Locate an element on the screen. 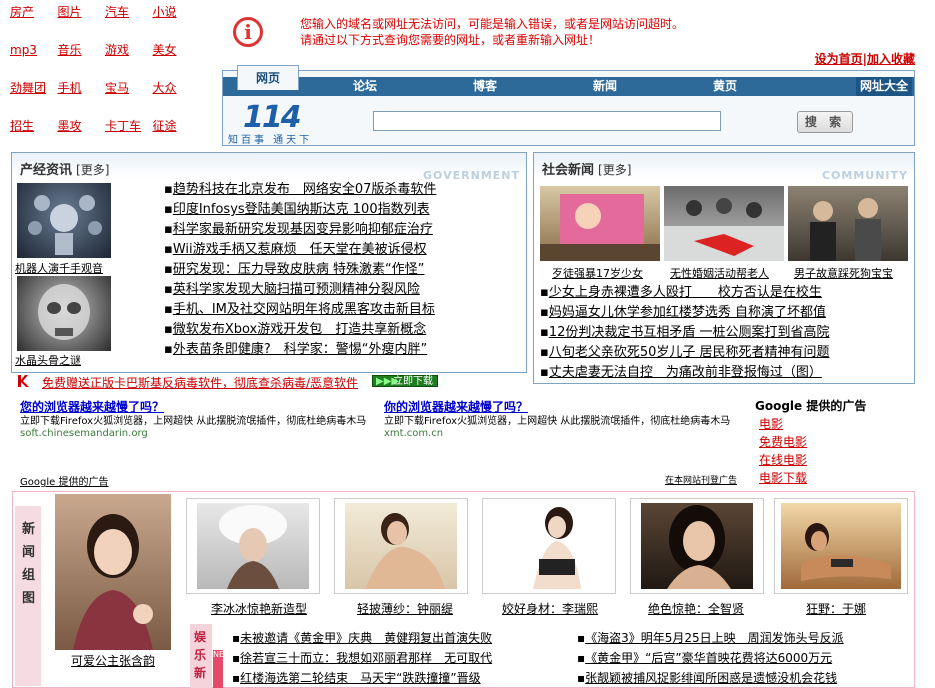  news-link: 12份判决裁定书互相矛盾 一桩公厕案打到省高院 is located at coordinates (689, 332).